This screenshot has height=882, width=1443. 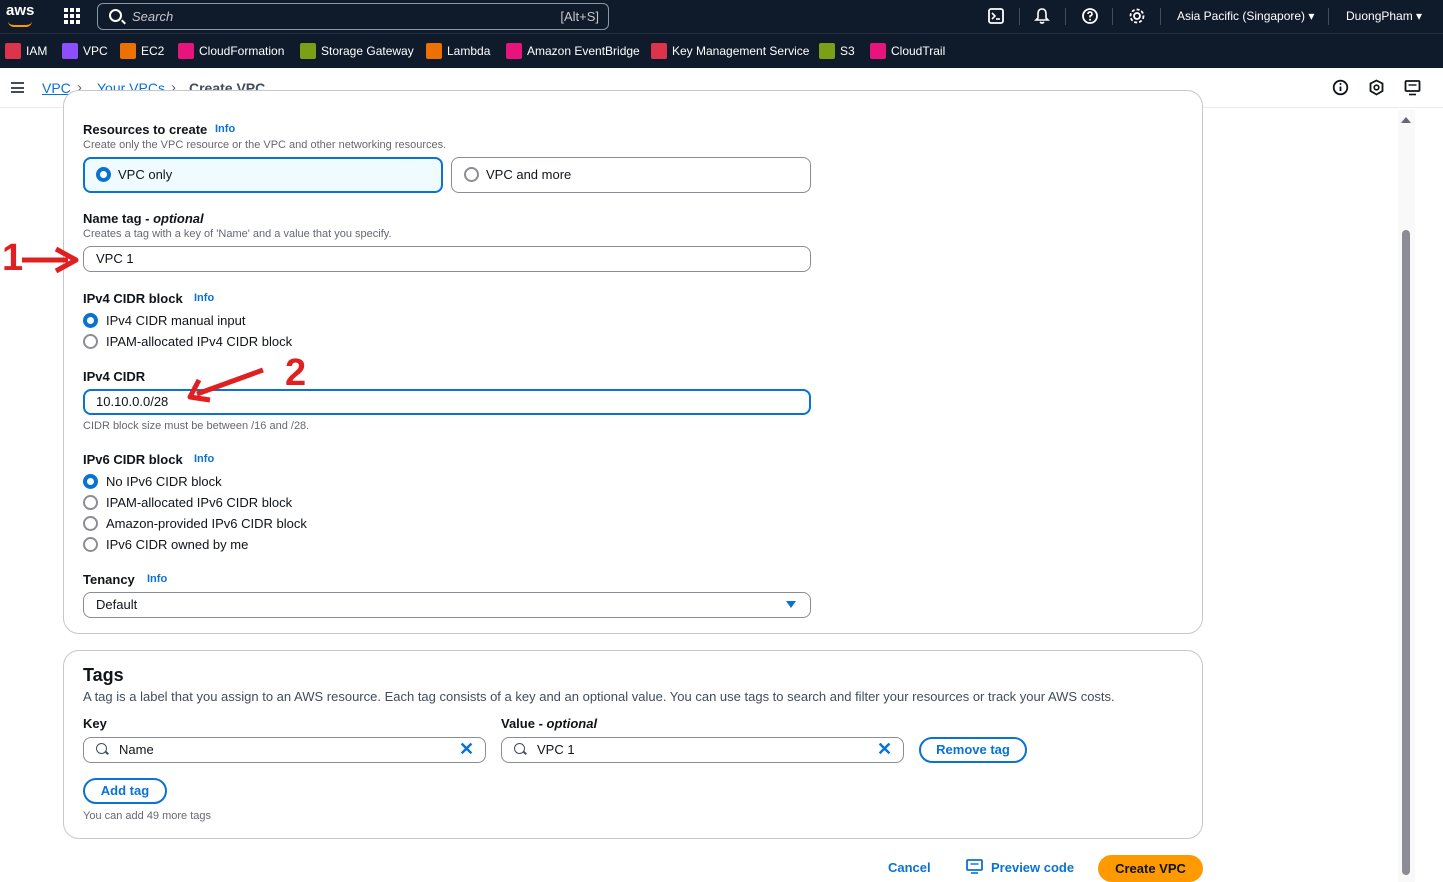 What do you see at coordinates (514, 51) in the screenshot?
I see `eventbridge-icon` at bounding box center [514, 51].